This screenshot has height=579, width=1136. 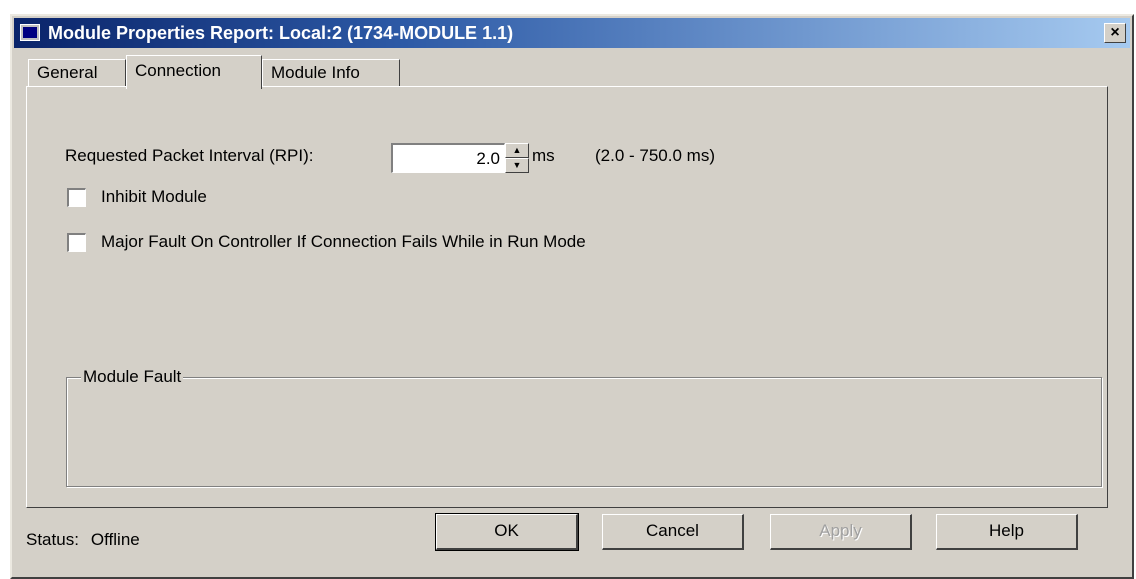 I want to click on tab-module-info: Module Info, so click(x=331, y=73).